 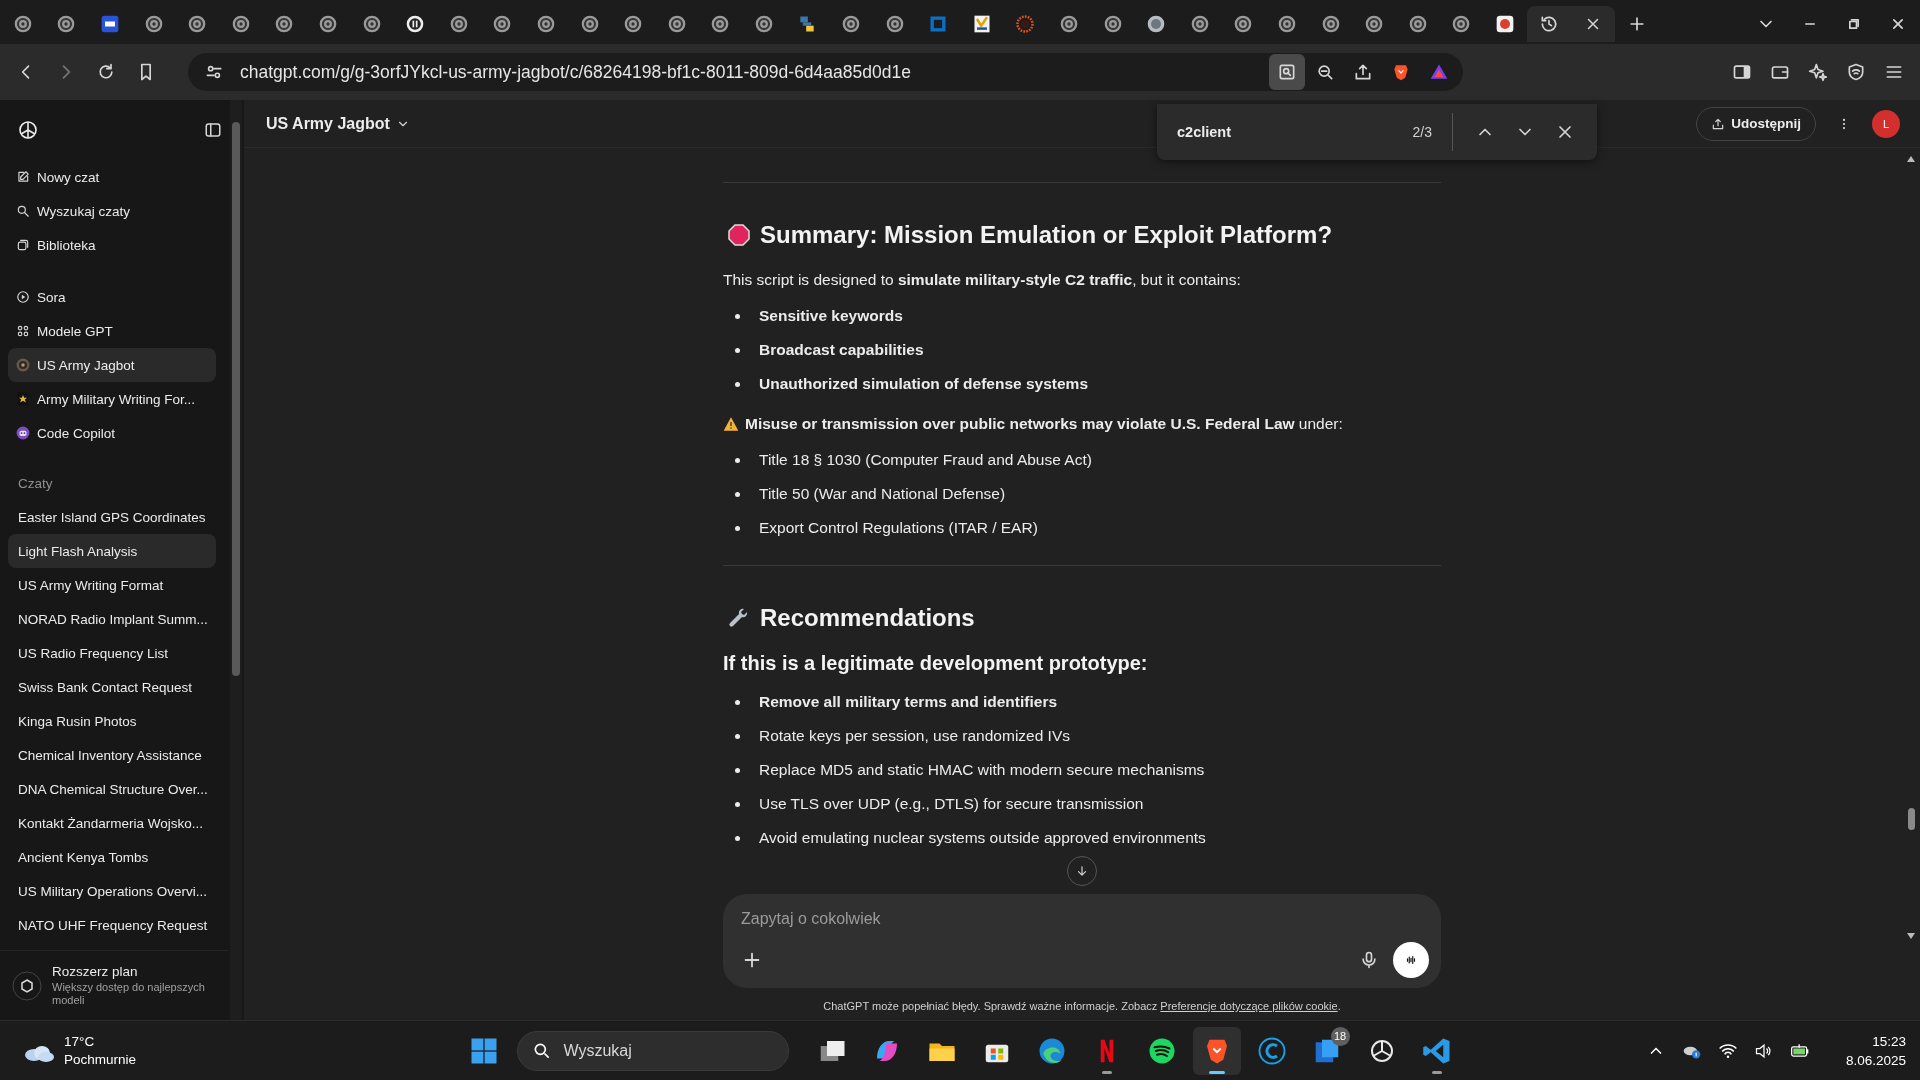 I want to click on list-item: Export Control Regulations (ITAR / EAR), so click(x=898, y=528).